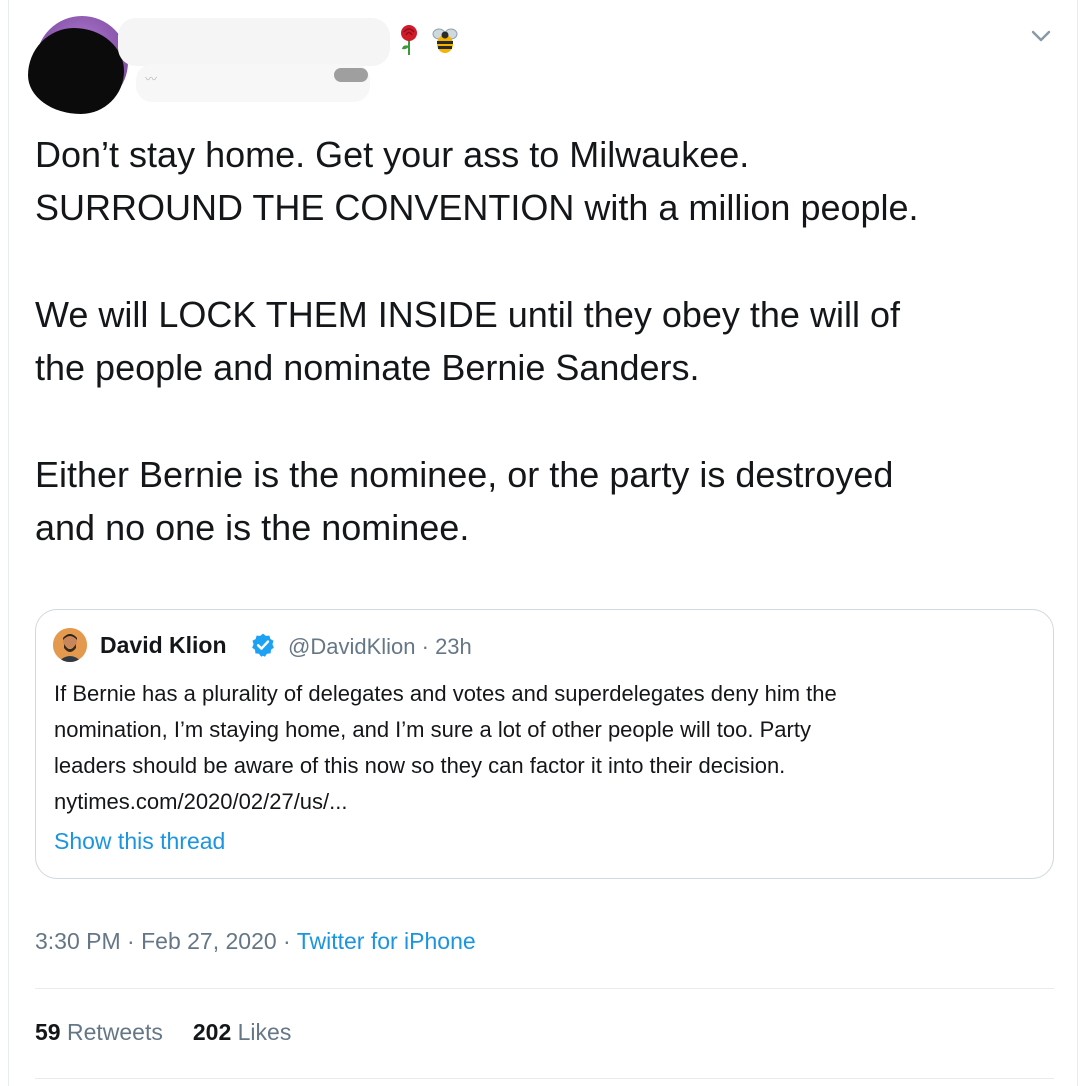  Describe the element at coordinates (151, 79) in the screenshot. I see `handle-redaction-mark: 〰` at that location.